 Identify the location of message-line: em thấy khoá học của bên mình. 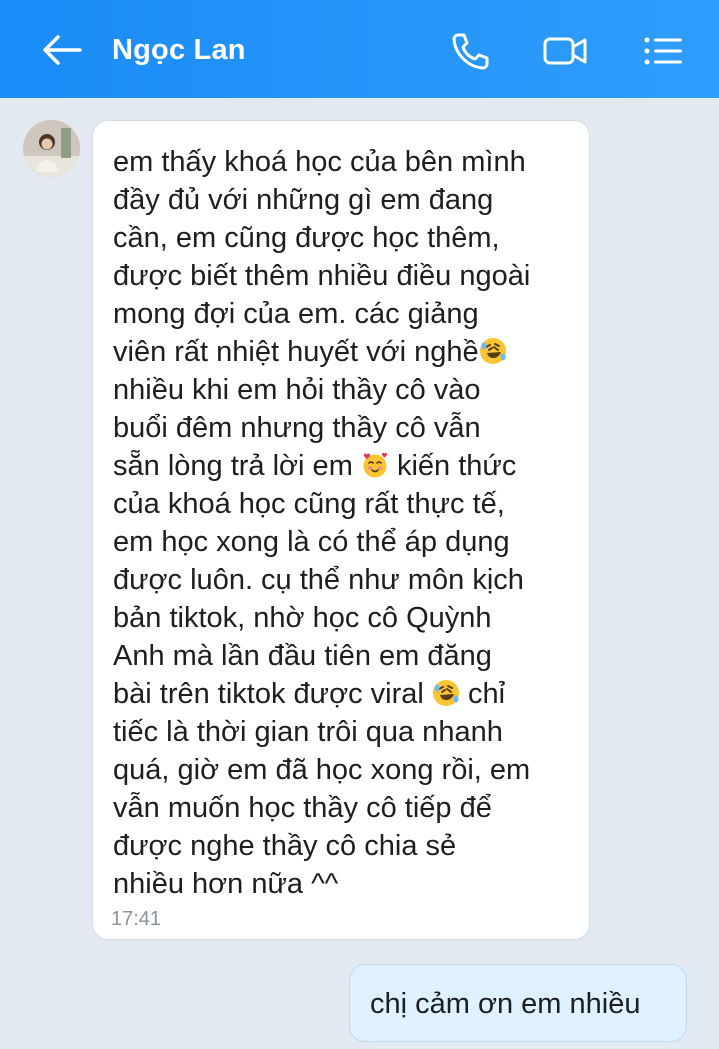
(319, 162).